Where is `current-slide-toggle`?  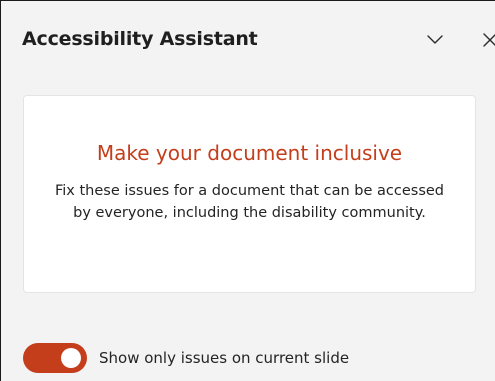 current-slide-toggle is located at coordinates (55, 358).